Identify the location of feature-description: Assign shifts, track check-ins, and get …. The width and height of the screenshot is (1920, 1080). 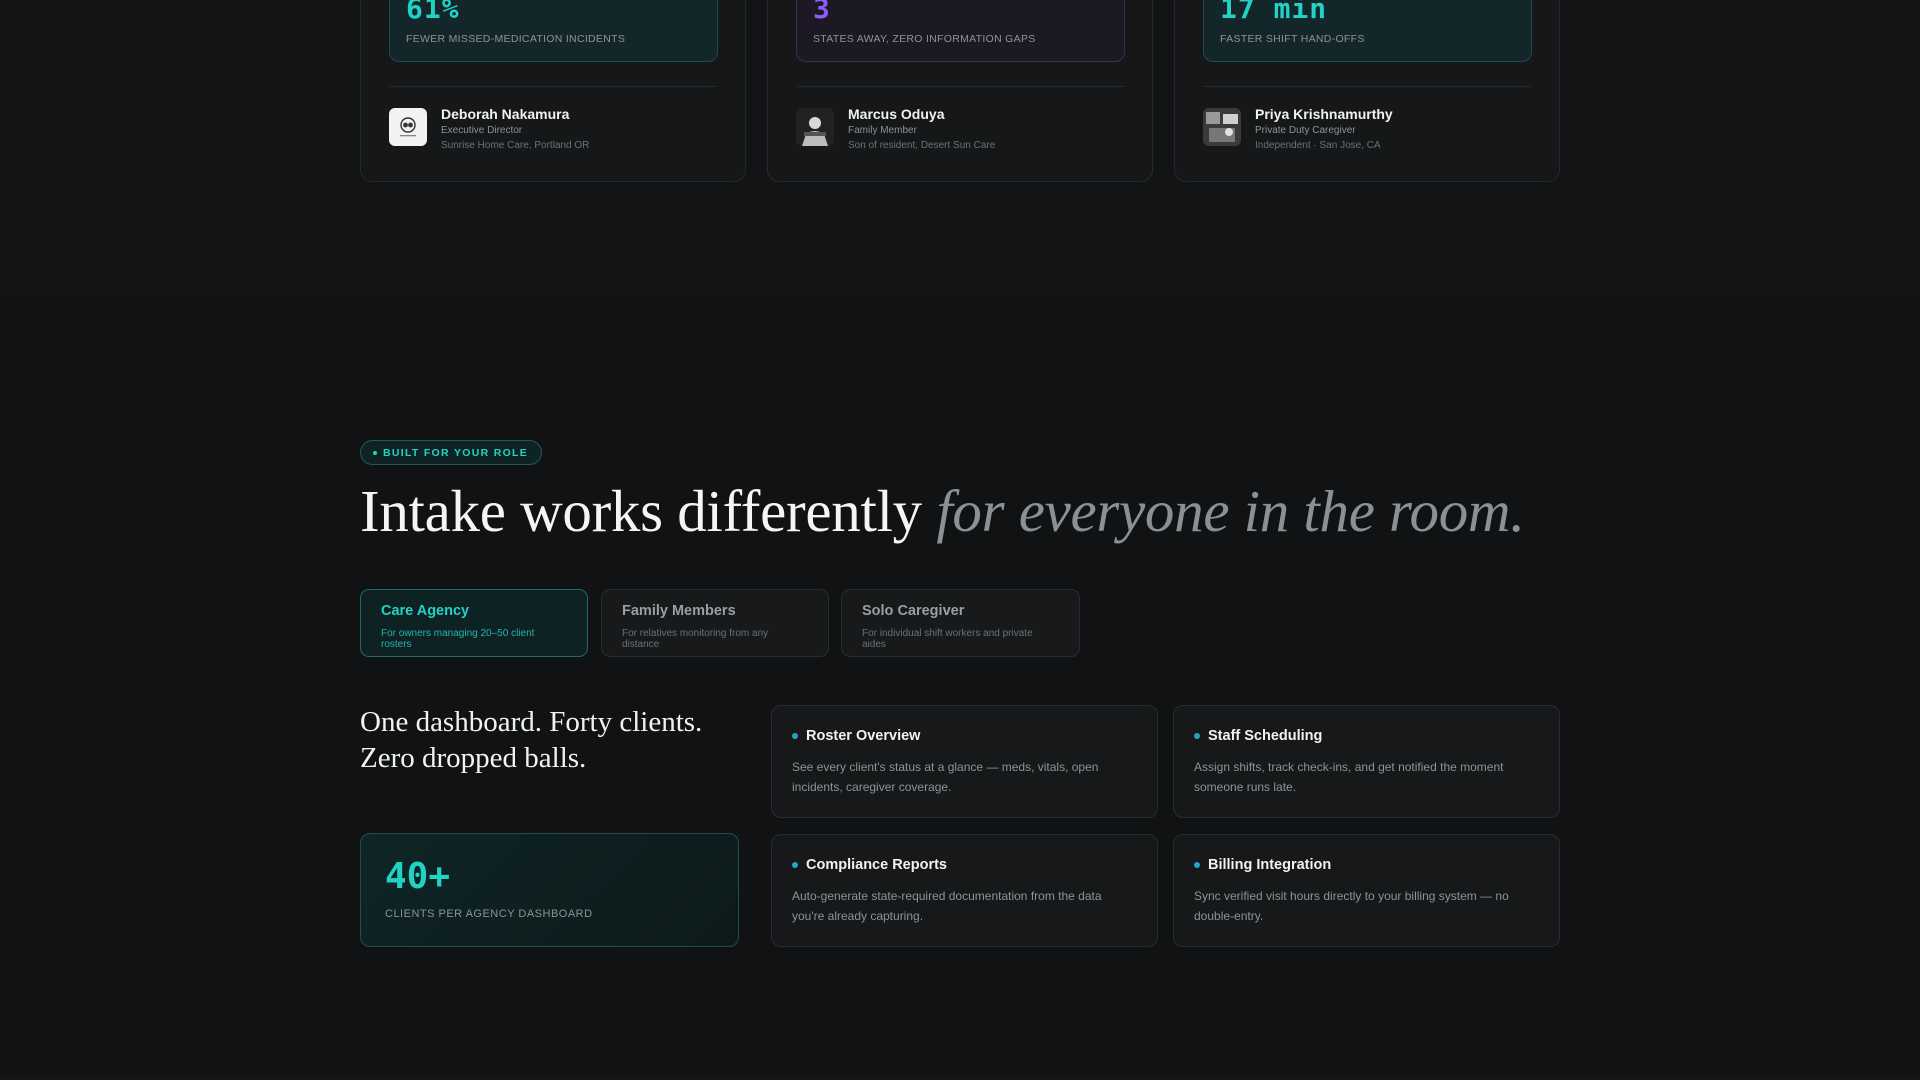
(1349, 777).